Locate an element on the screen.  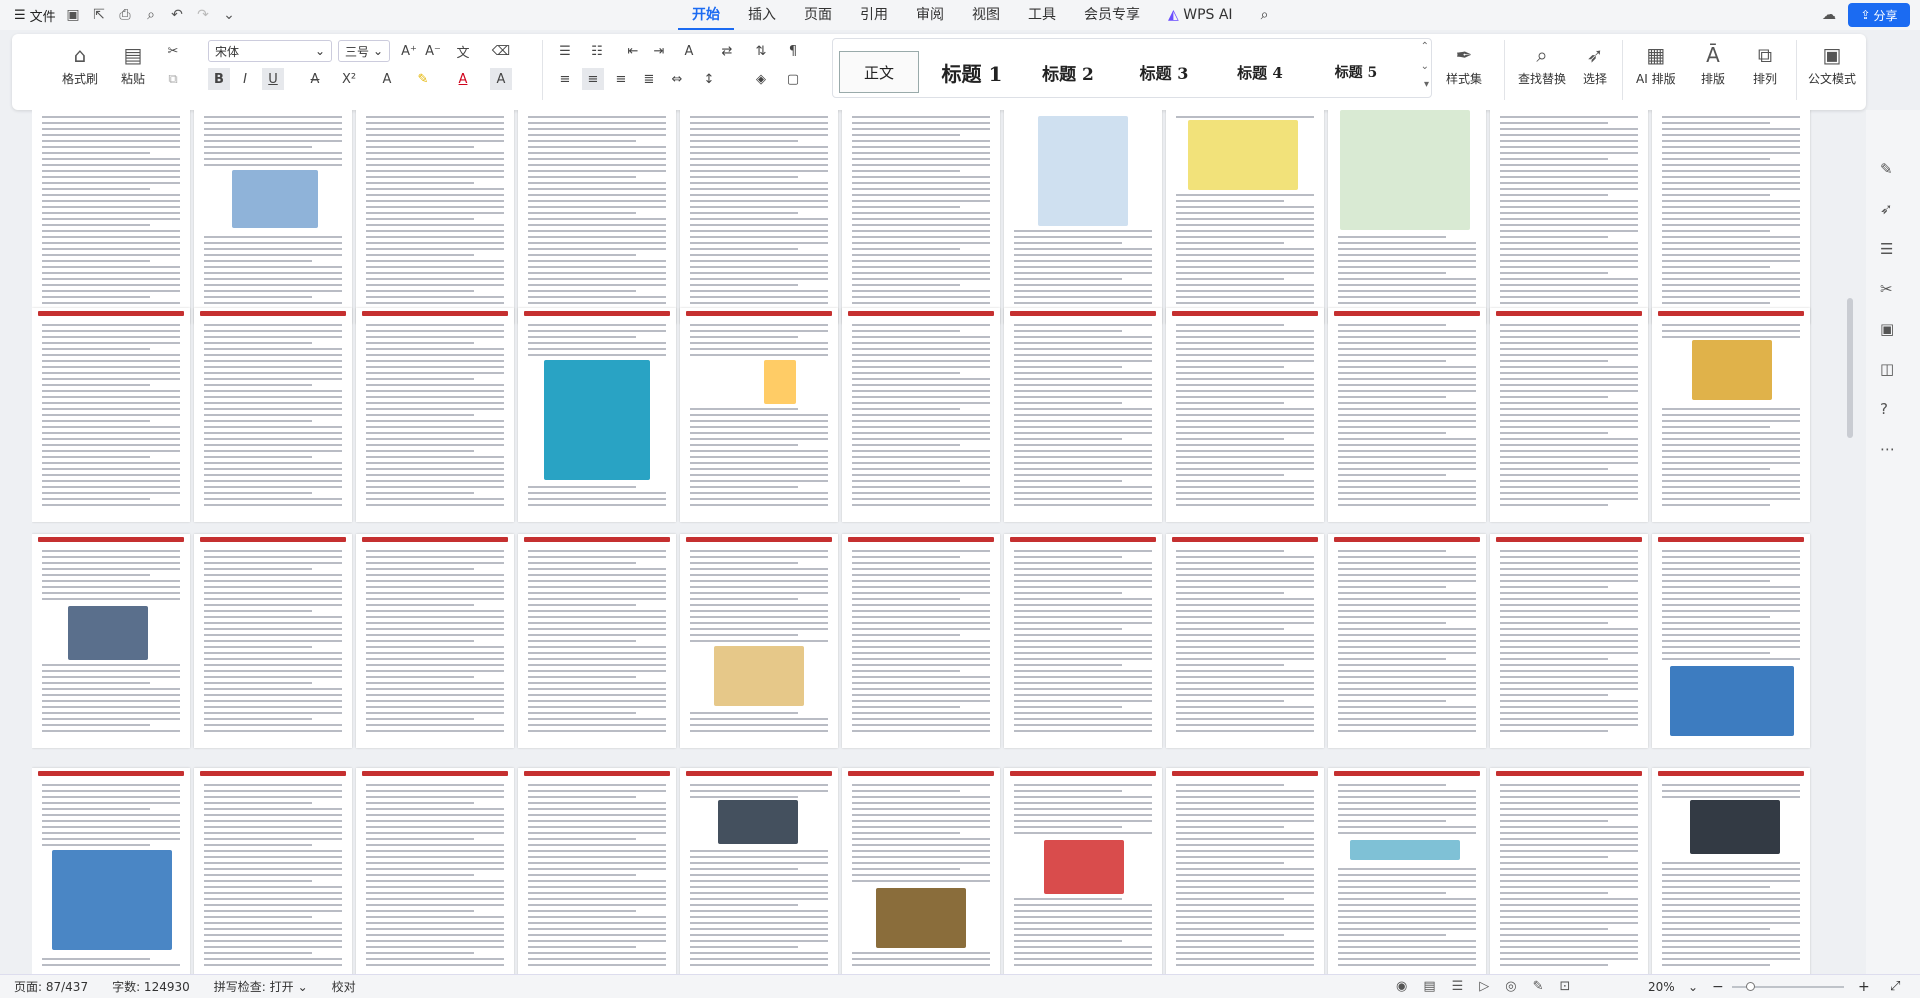
line-spacing-icon: ↕ is located at coordinates (709, 79).